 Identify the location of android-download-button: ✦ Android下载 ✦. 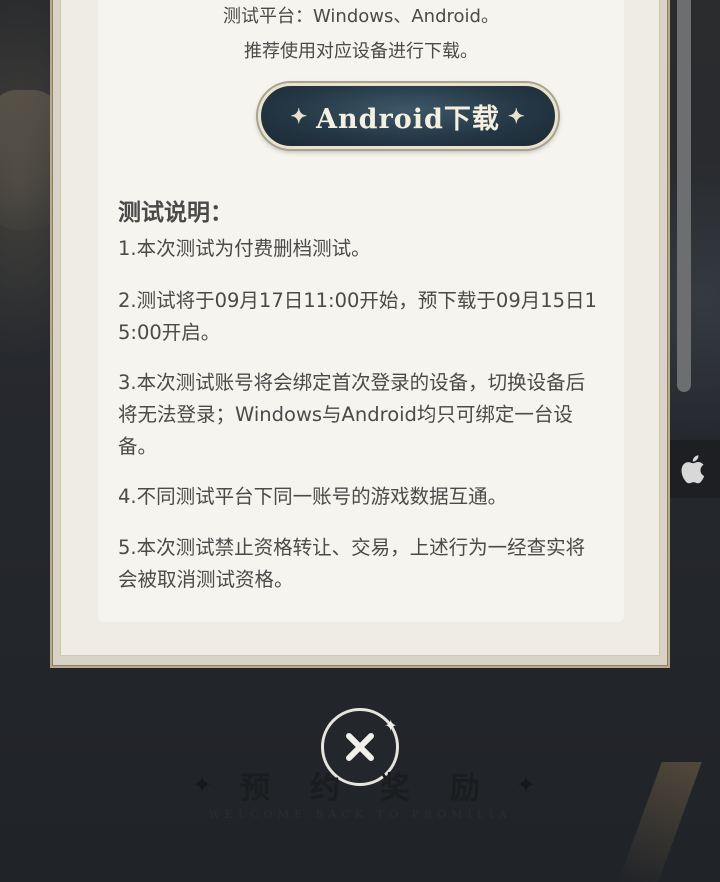
(408, 116).